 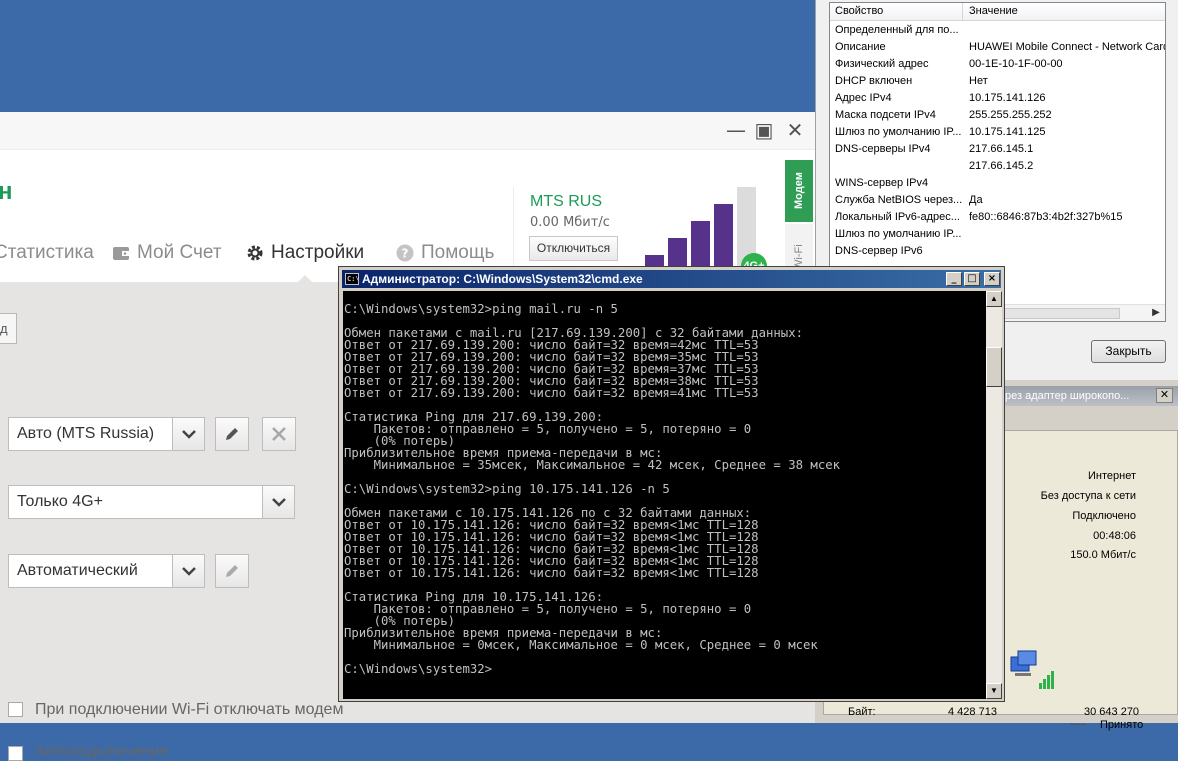 What do you see at coordinates (121, 253) in the screenshot?
I see `wallet-icon` at bounding box center [121, 253].